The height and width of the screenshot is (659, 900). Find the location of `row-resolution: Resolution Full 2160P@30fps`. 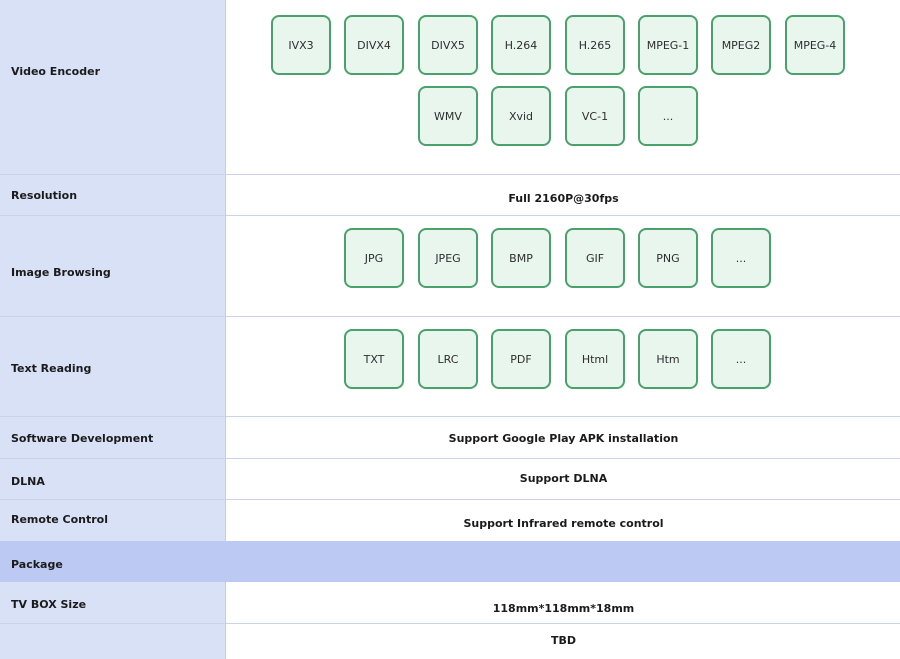

row-resolution: Resolution Full 2160P@30fps is located at coordinates (450, 195).